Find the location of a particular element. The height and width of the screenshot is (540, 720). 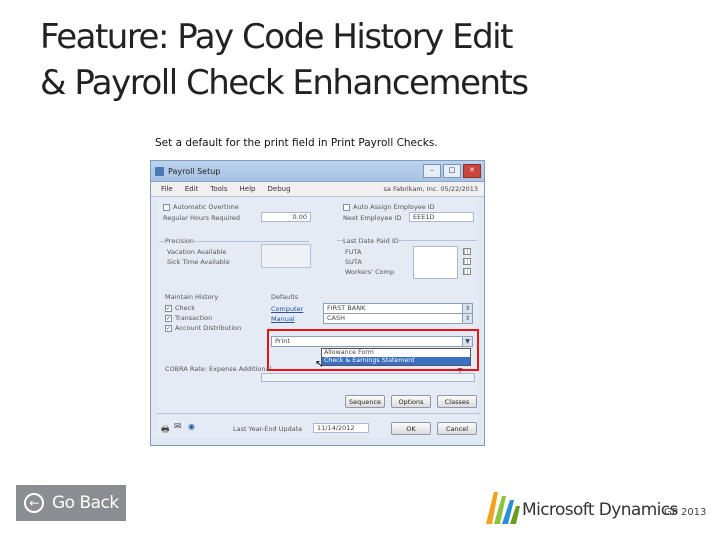

auto-overtime-checkbox is located at coordinates (166, 207).